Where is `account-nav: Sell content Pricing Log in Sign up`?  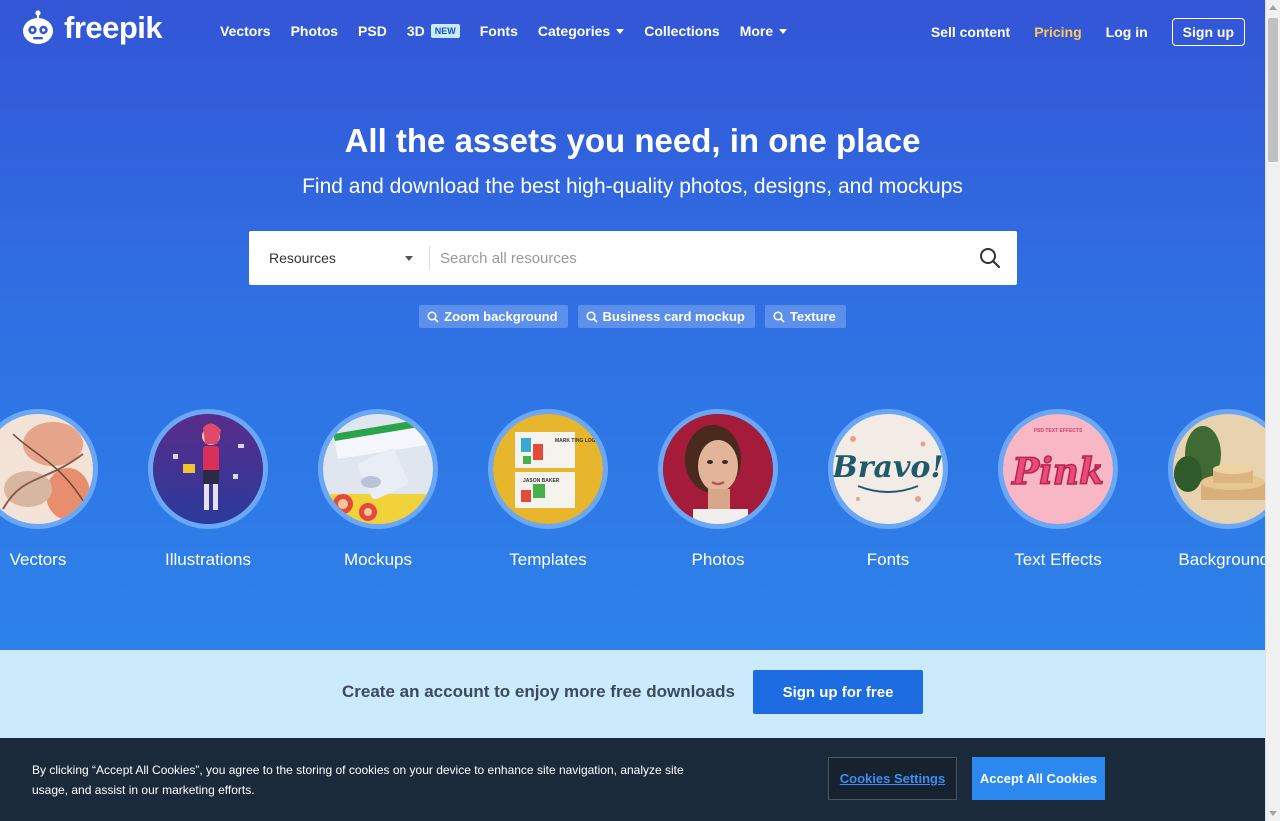
account-nav: Sell content Pricing Log in Sign up is located at coordinates (1088, 32).